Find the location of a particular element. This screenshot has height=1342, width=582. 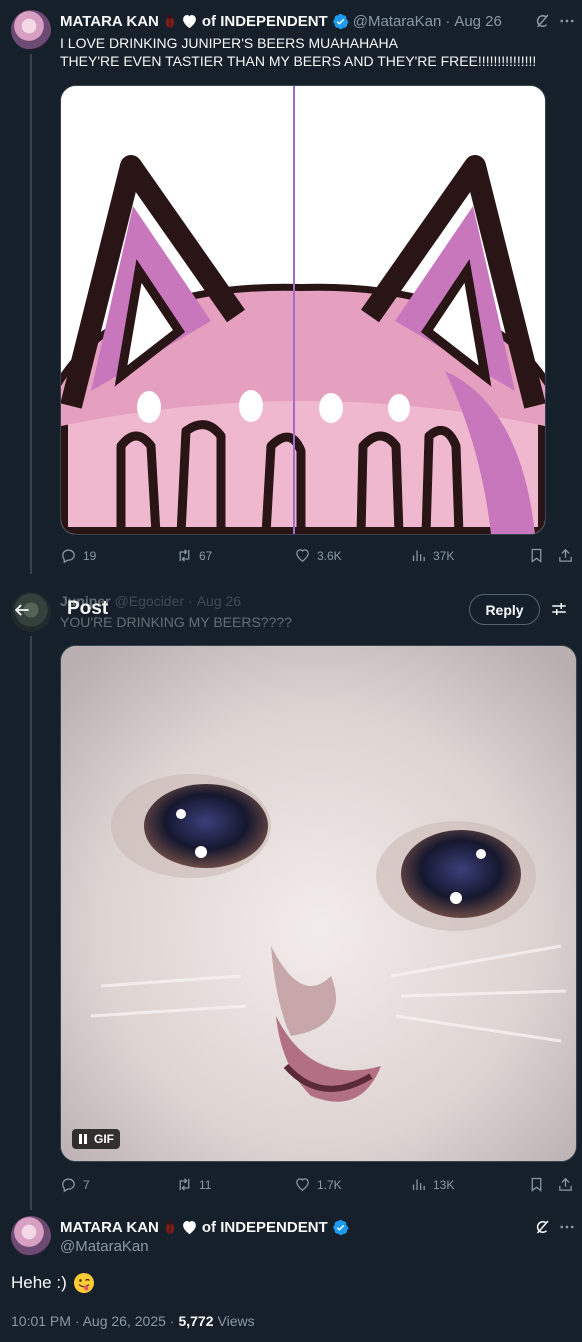

like-count: 1.7K is located at coordinates (329, 1184).